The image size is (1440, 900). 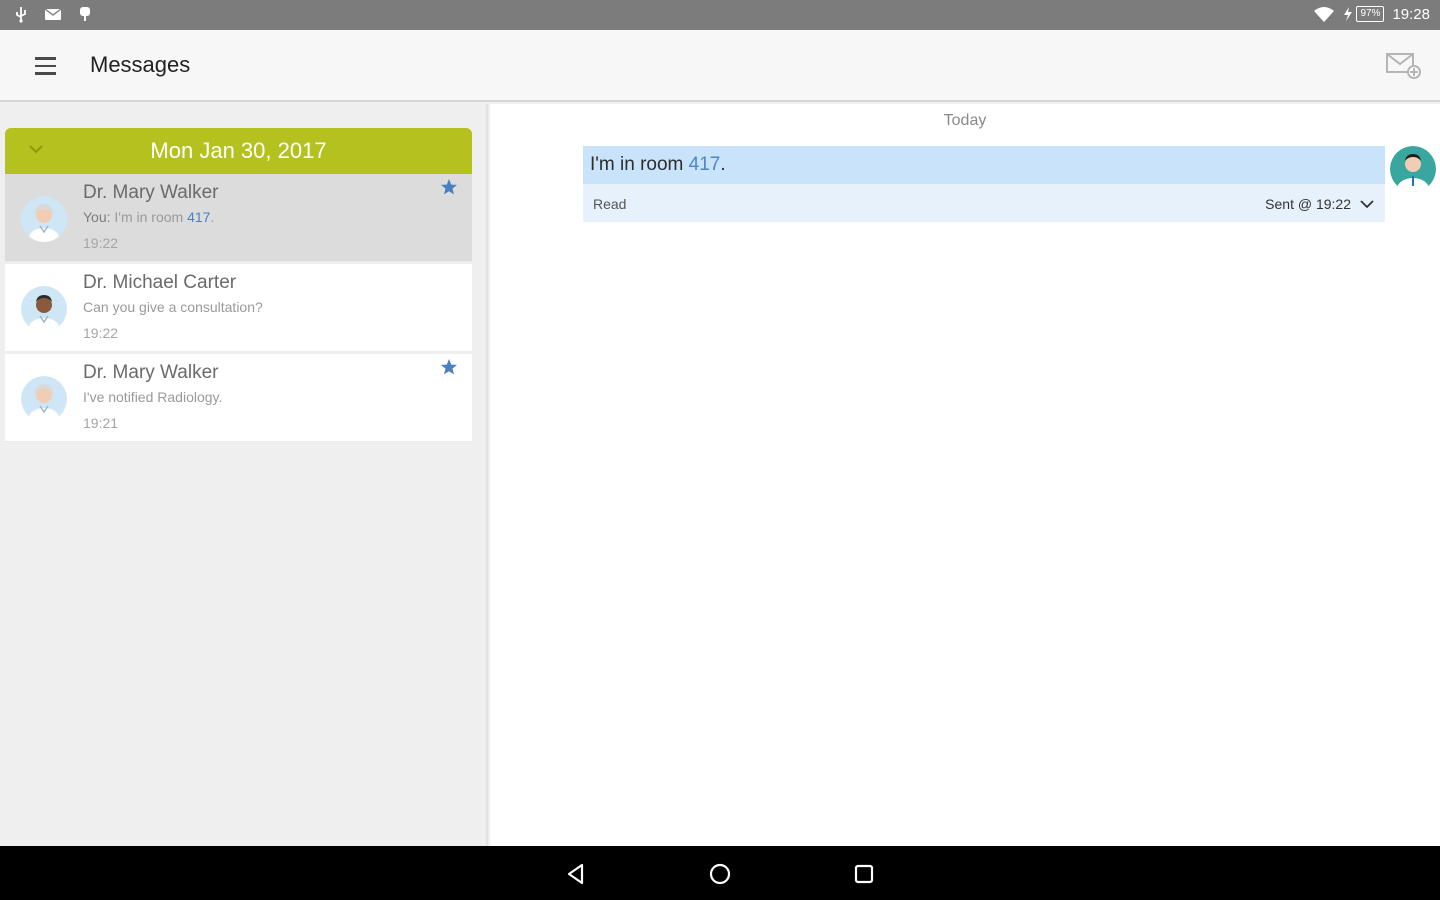 What do you see at coordinates (864, 874) in the screenshot?
I see `recent-apps-icon` at bounding box center [864, 874].